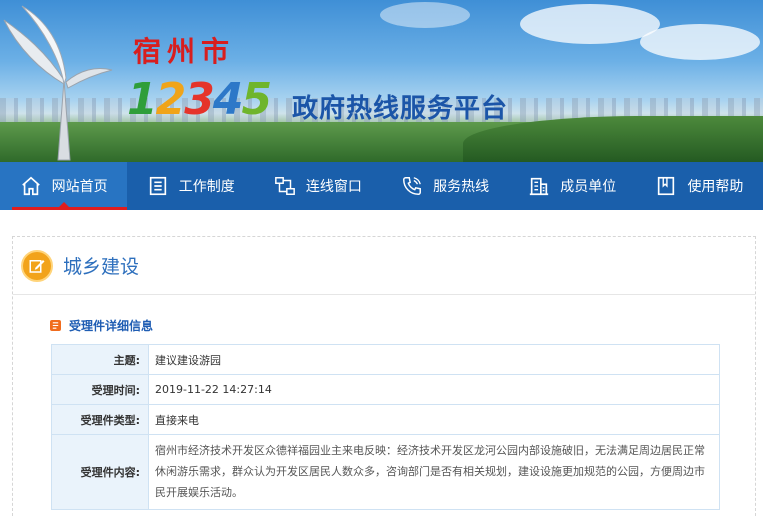 This screenshot has width=763, height=516. What do you see at coordinates (228, 99) in the screenshot?
I see `hotline-digit: 4` at bounding box center [228, 99].